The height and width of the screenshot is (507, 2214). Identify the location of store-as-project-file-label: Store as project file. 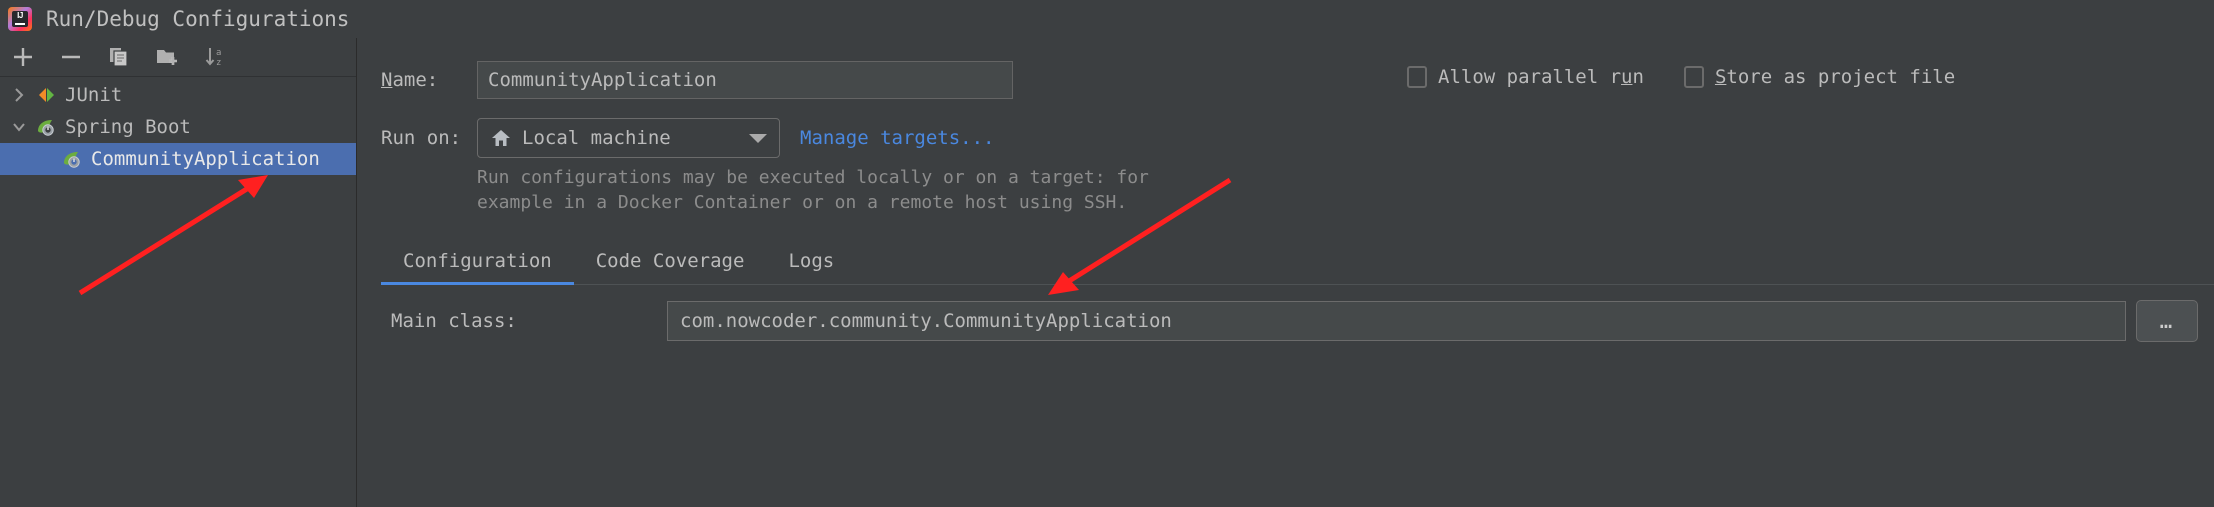
(1835, 77).